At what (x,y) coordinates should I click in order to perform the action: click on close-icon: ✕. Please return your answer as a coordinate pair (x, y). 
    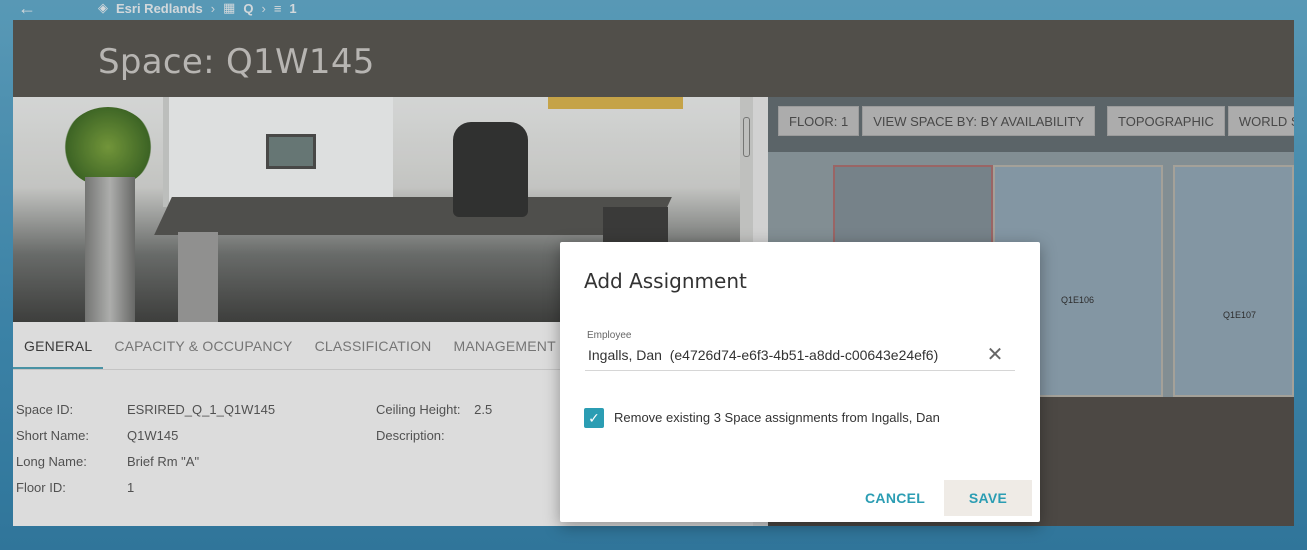
    Looking at the image, I should click on (995, 355).